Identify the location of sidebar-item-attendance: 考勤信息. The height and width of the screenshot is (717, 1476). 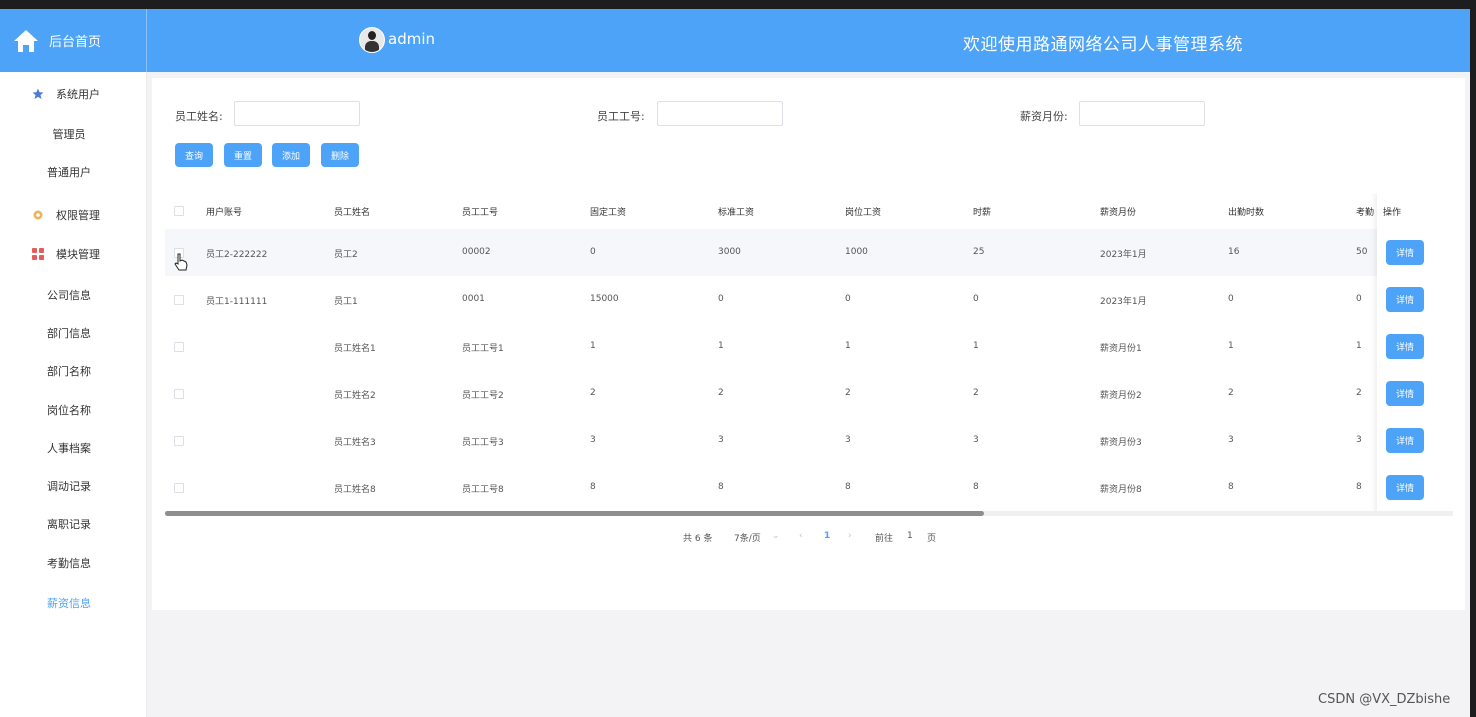
(69, 563).